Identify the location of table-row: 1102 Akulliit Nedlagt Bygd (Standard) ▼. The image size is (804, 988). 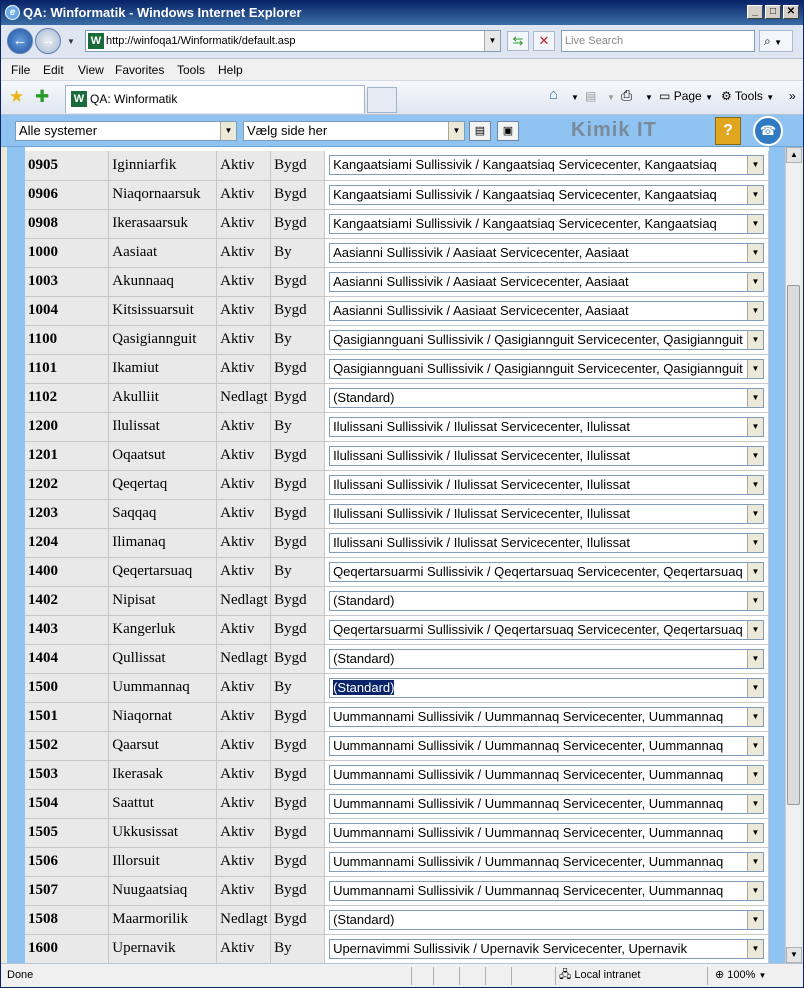
(397, 398).